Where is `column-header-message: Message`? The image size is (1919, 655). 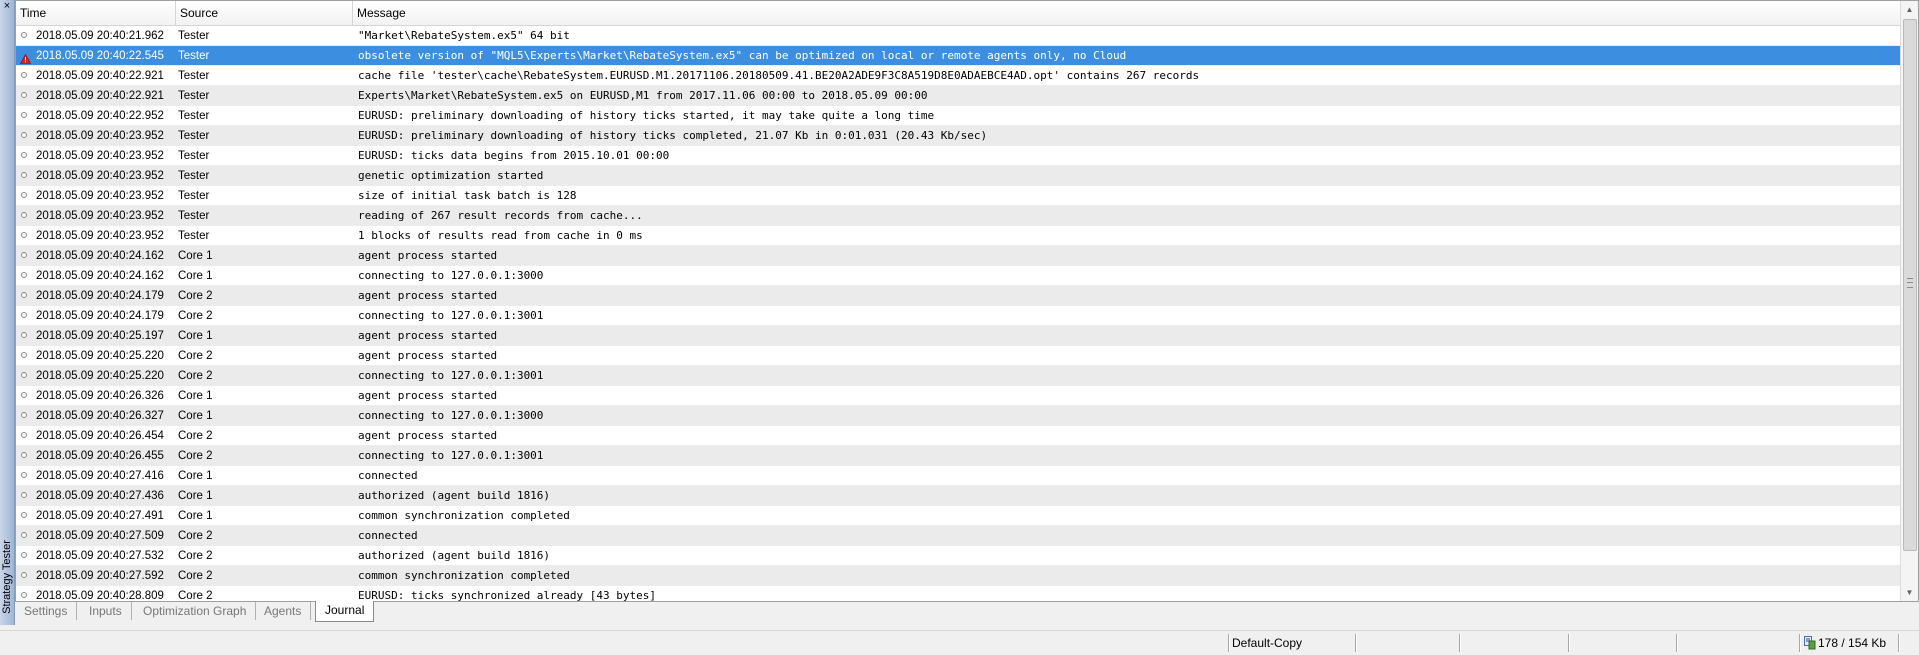 column-header-message: Message is located at coordinates (1127, 13).